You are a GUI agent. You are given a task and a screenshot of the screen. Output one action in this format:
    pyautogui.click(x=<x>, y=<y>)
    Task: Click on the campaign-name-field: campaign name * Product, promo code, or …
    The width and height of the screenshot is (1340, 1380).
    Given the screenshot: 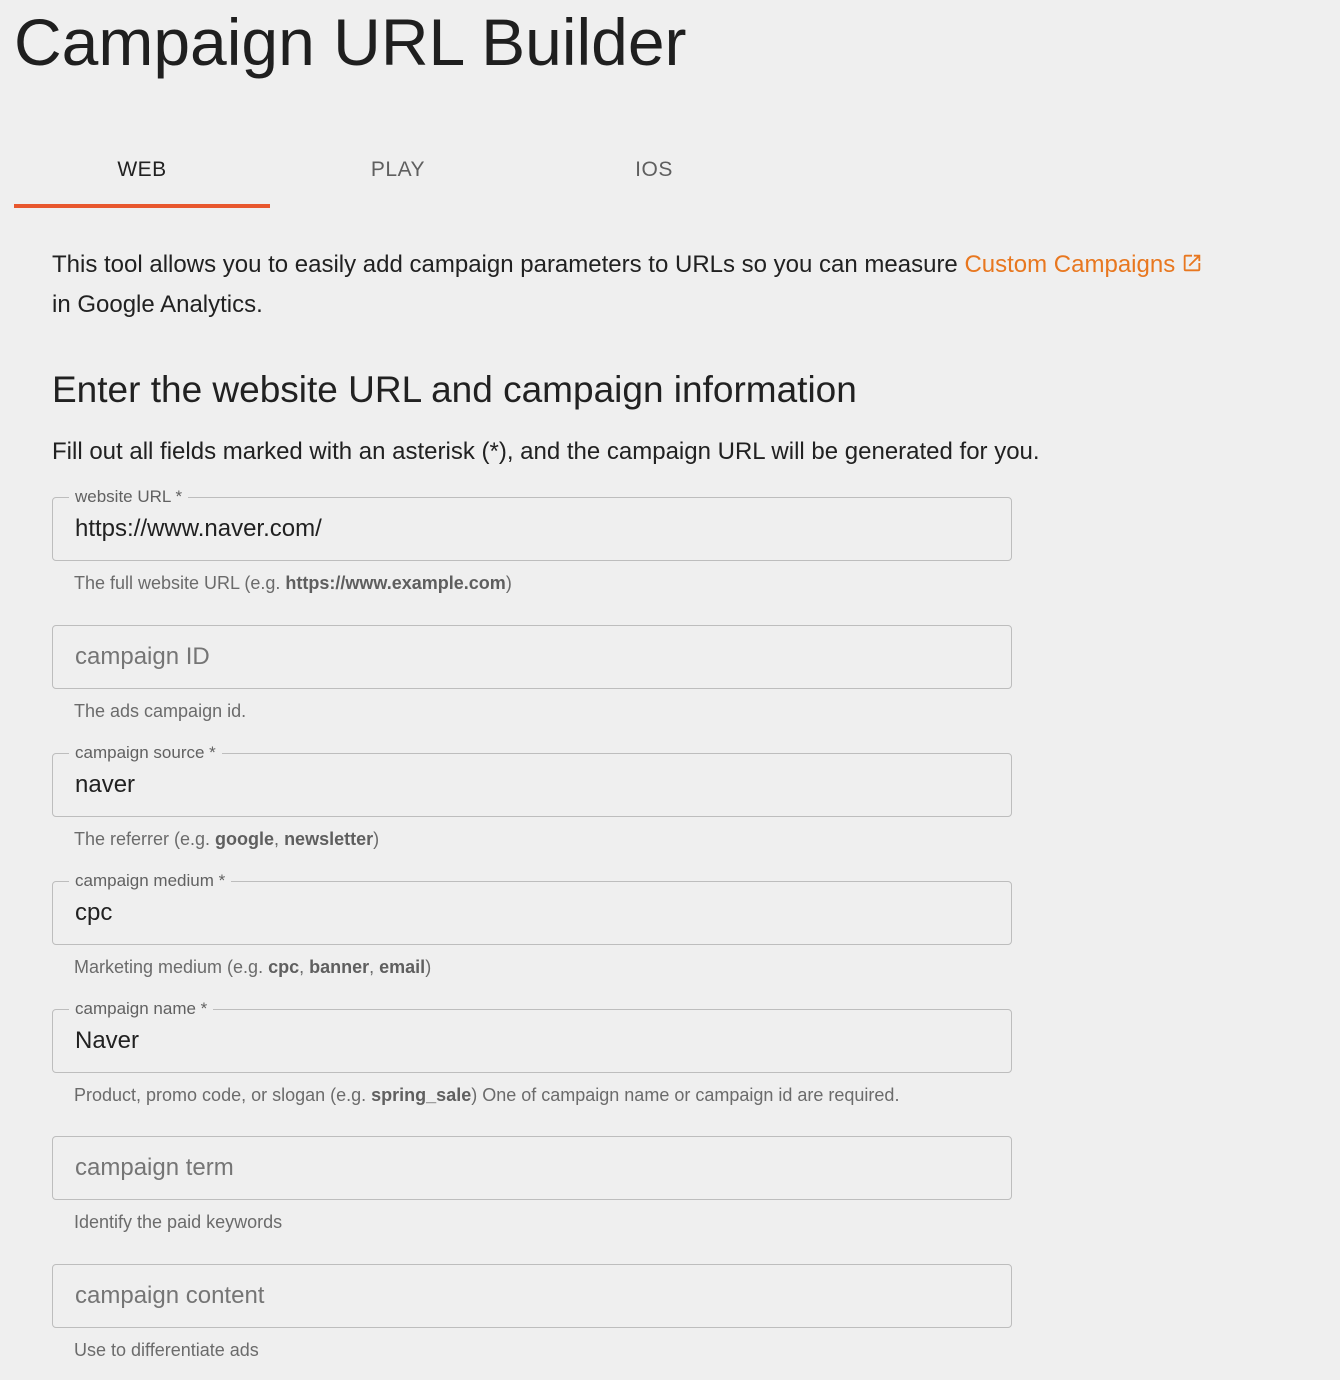 What is the action you would take?
    pyautogui.click(x=532, y=1052)
    